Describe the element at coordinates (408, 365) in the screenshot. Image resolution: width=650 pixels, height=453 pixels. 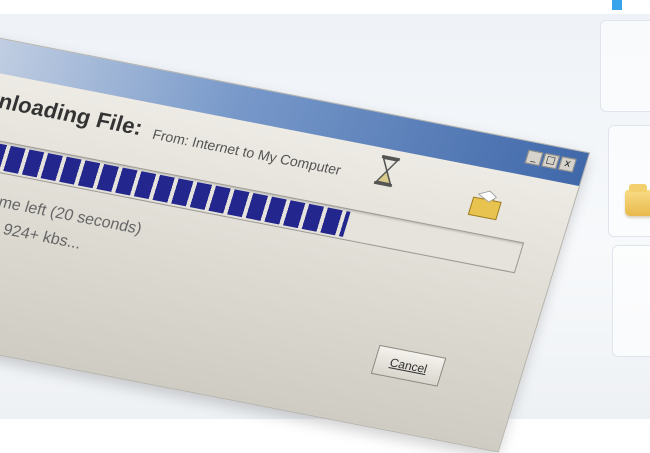
I see `cancel-button: Cancel` at that location.